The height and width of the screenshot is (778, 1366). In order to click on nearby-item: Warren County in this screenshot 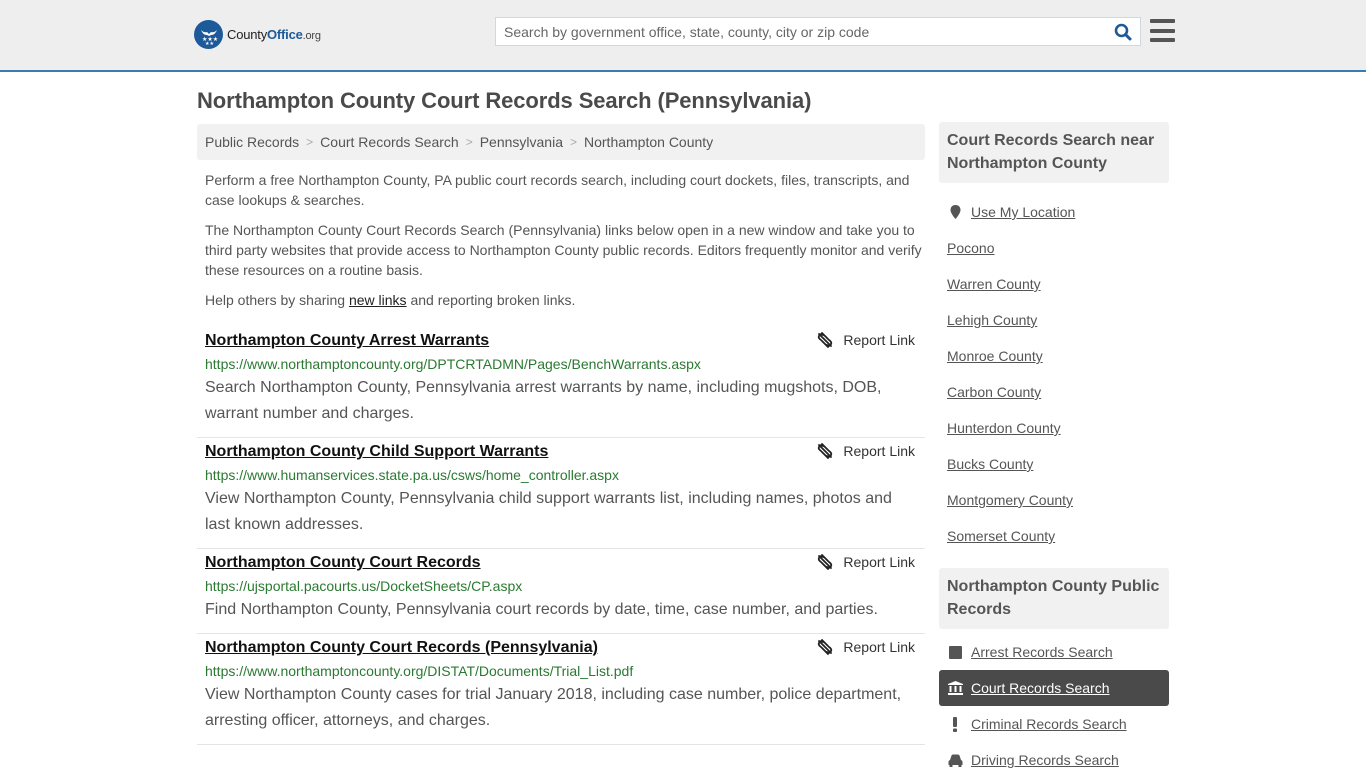, I will do `click(1054, 284)`.